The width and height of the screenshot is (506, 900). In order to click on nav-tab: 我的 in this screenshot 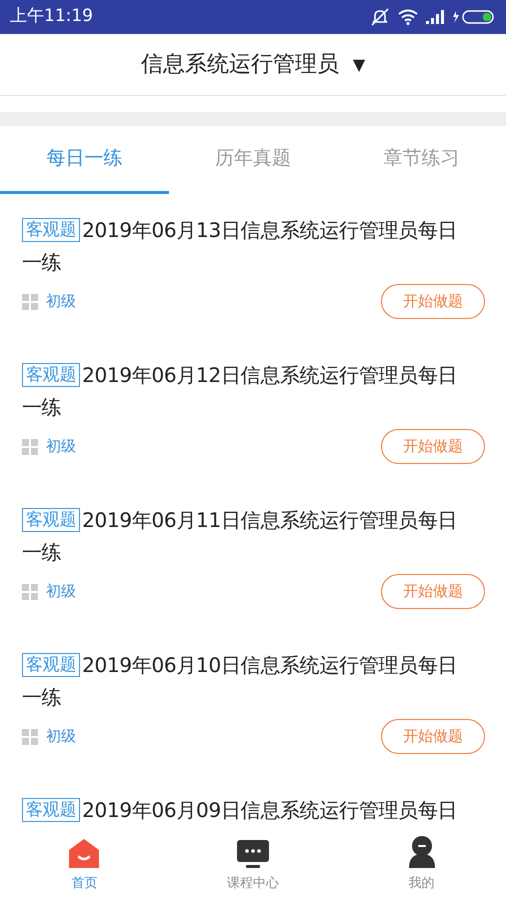, I will do `click(421, 866)`.